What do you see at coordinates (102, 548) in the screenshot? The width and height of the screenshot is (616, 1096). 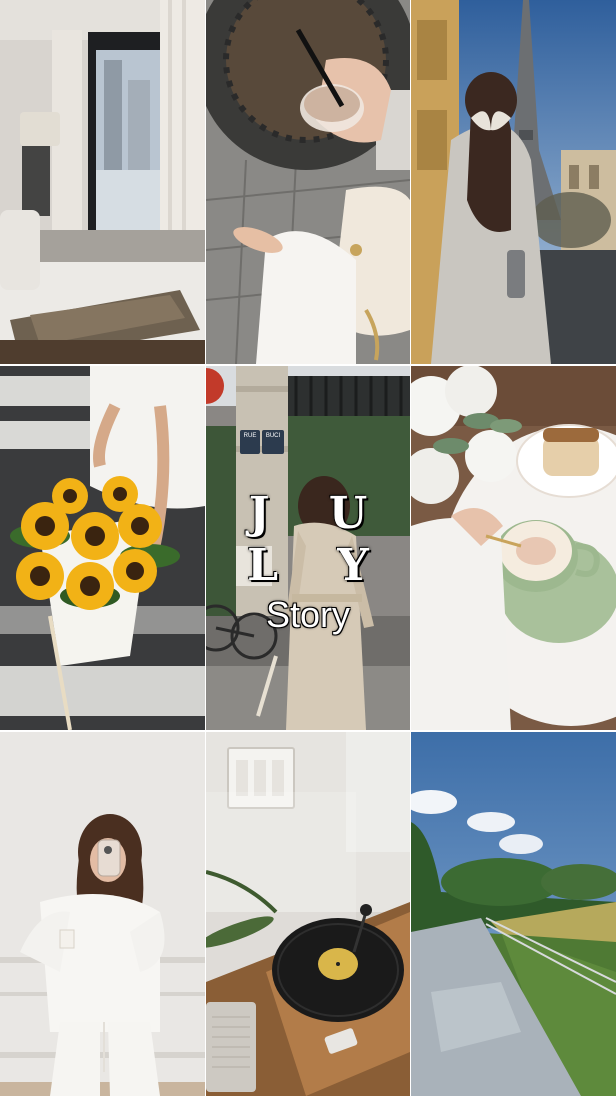 I see `photo-sunflower-bouquet` at bounding box center [102, 548].